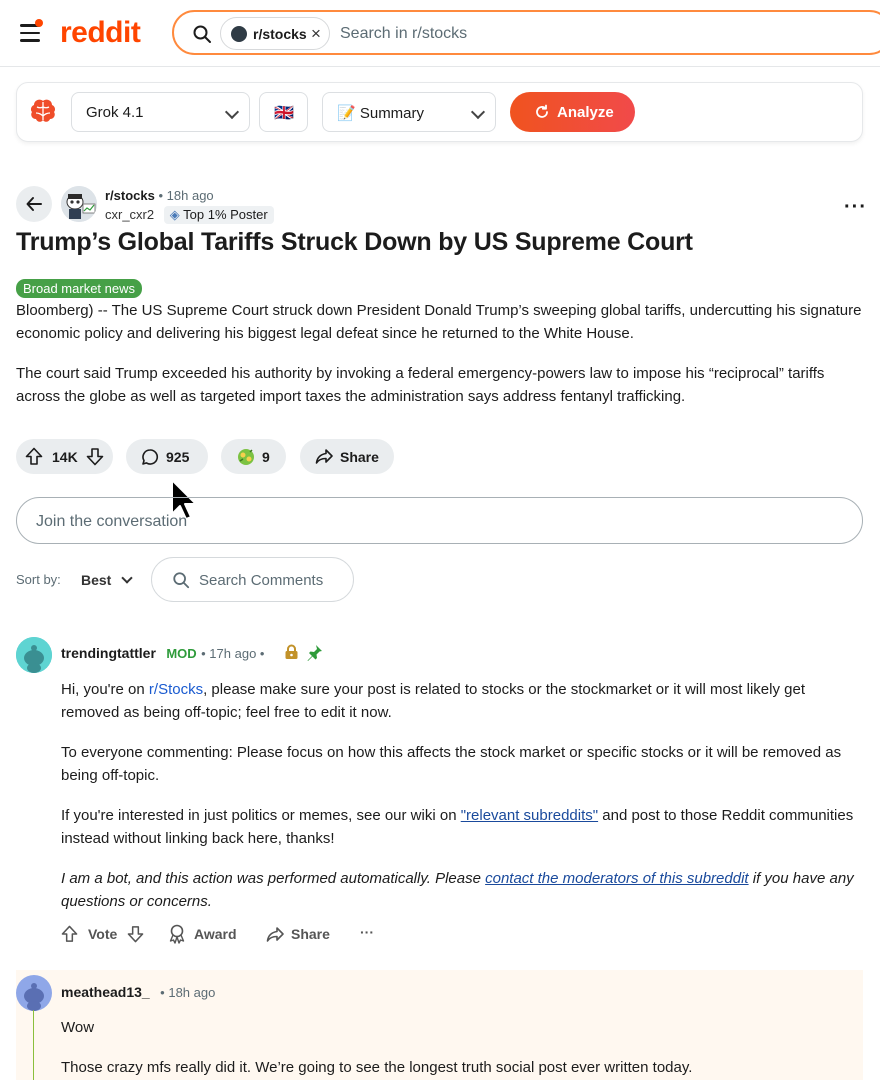 This screenshot has width=880, height=1080. What do you see at coordinates (100, 33) in the screenshot?
I see `reddit-logo: reddit` at bounding box center [100, 33].